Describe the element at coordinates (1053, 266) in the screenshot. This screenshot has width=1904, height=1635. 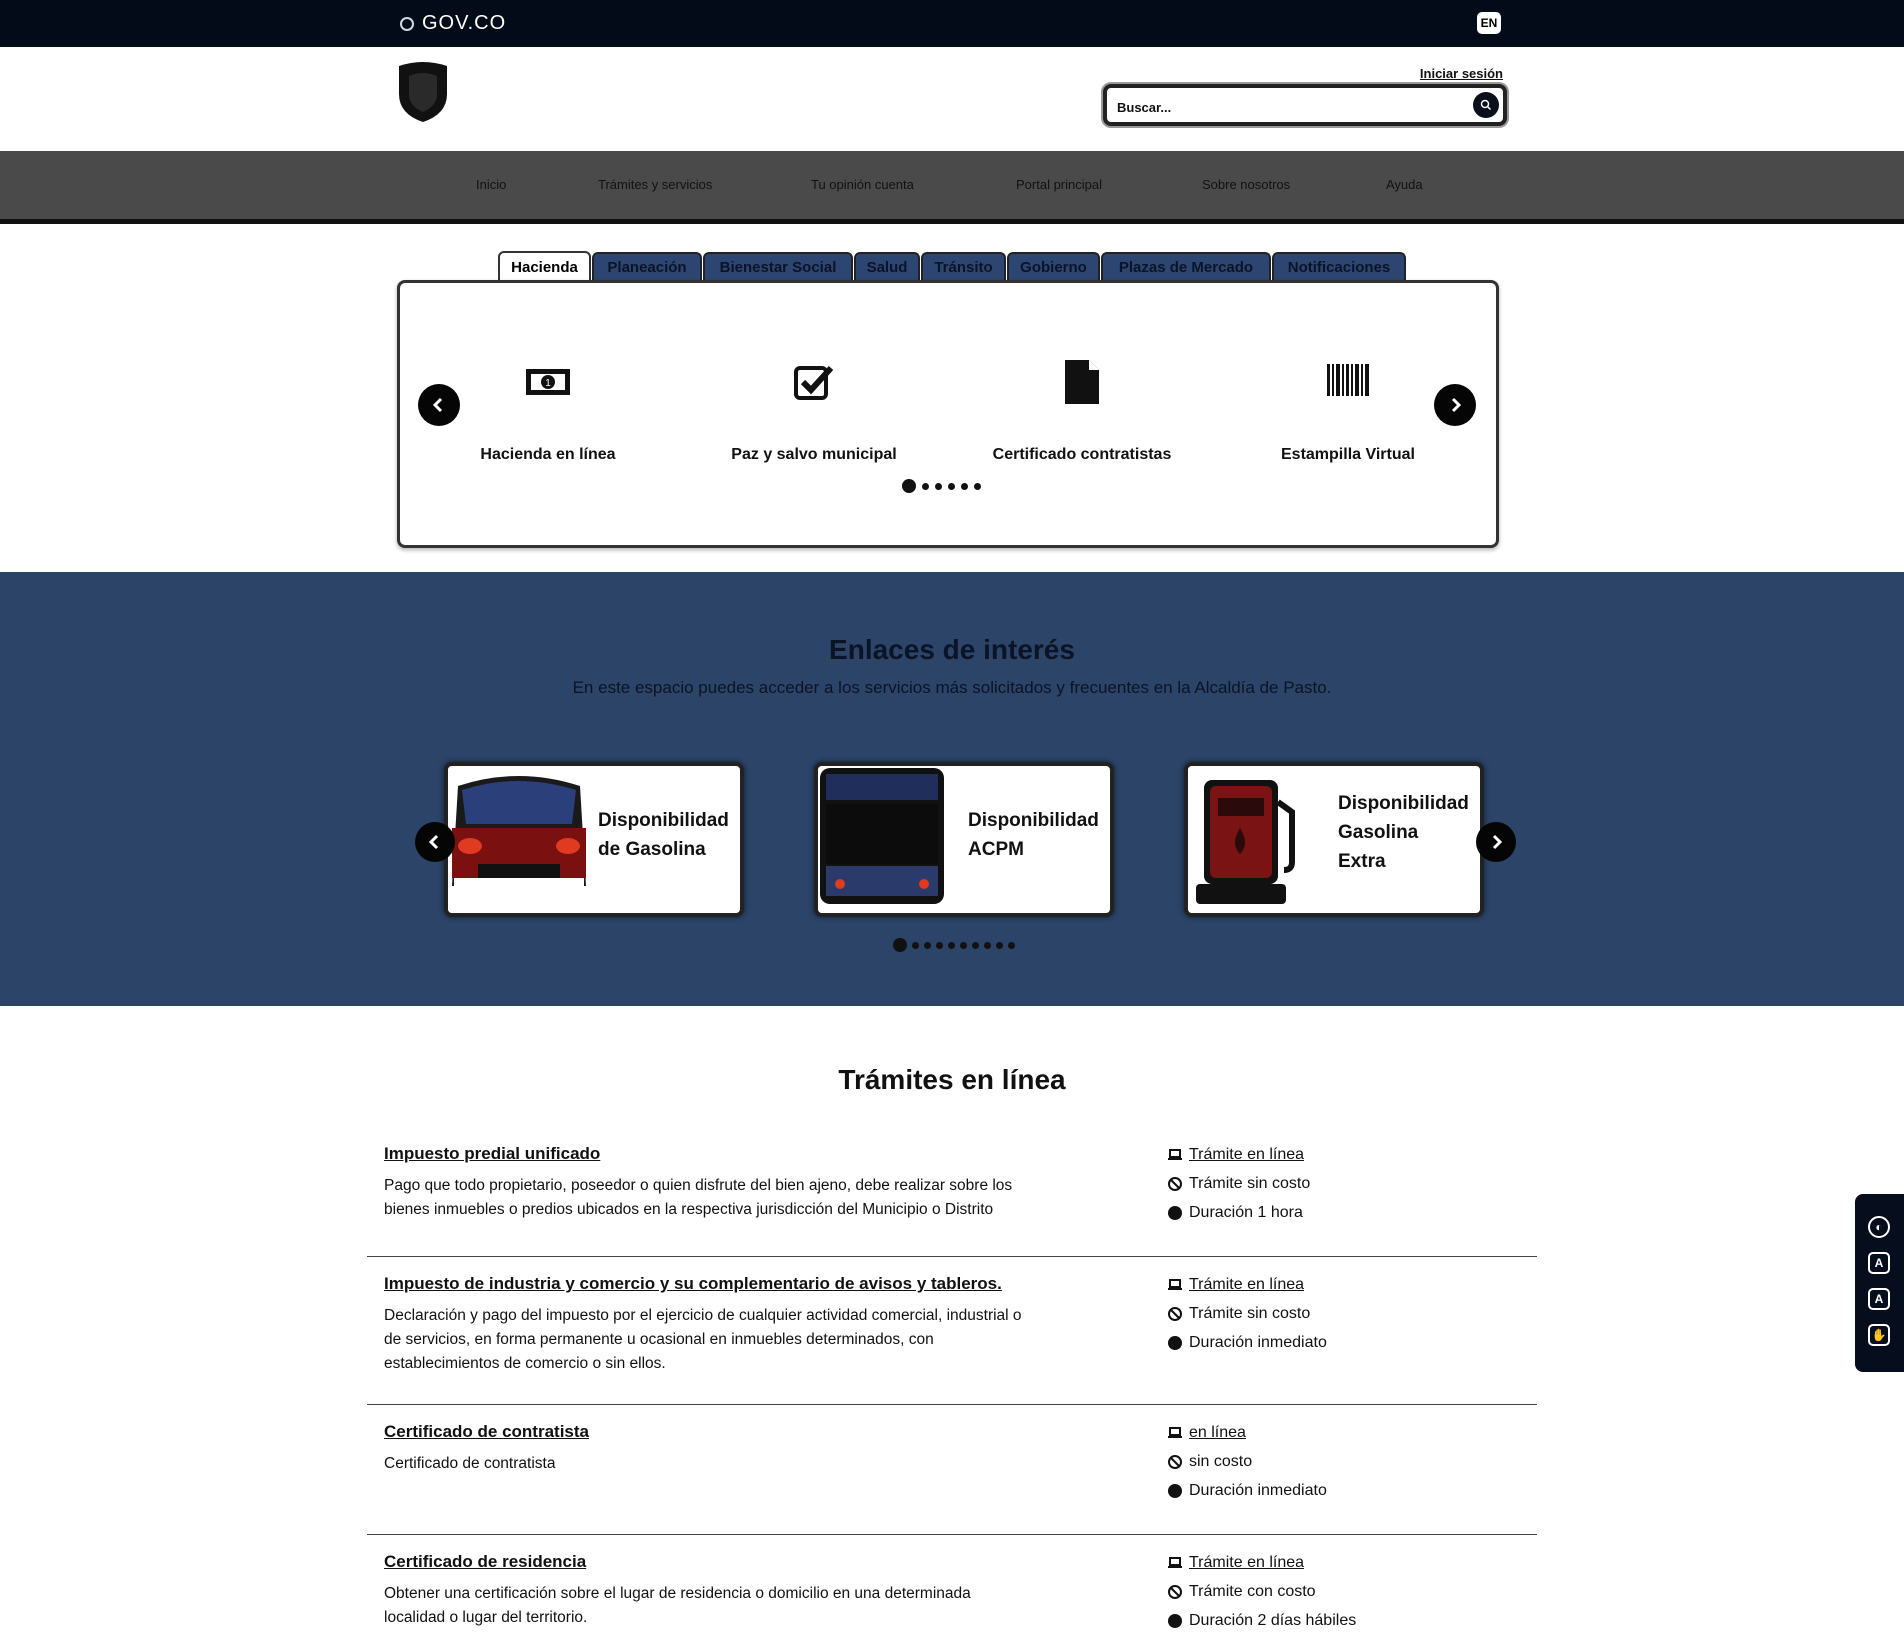
I see `tab-gobierno: Gobierno` at that location.